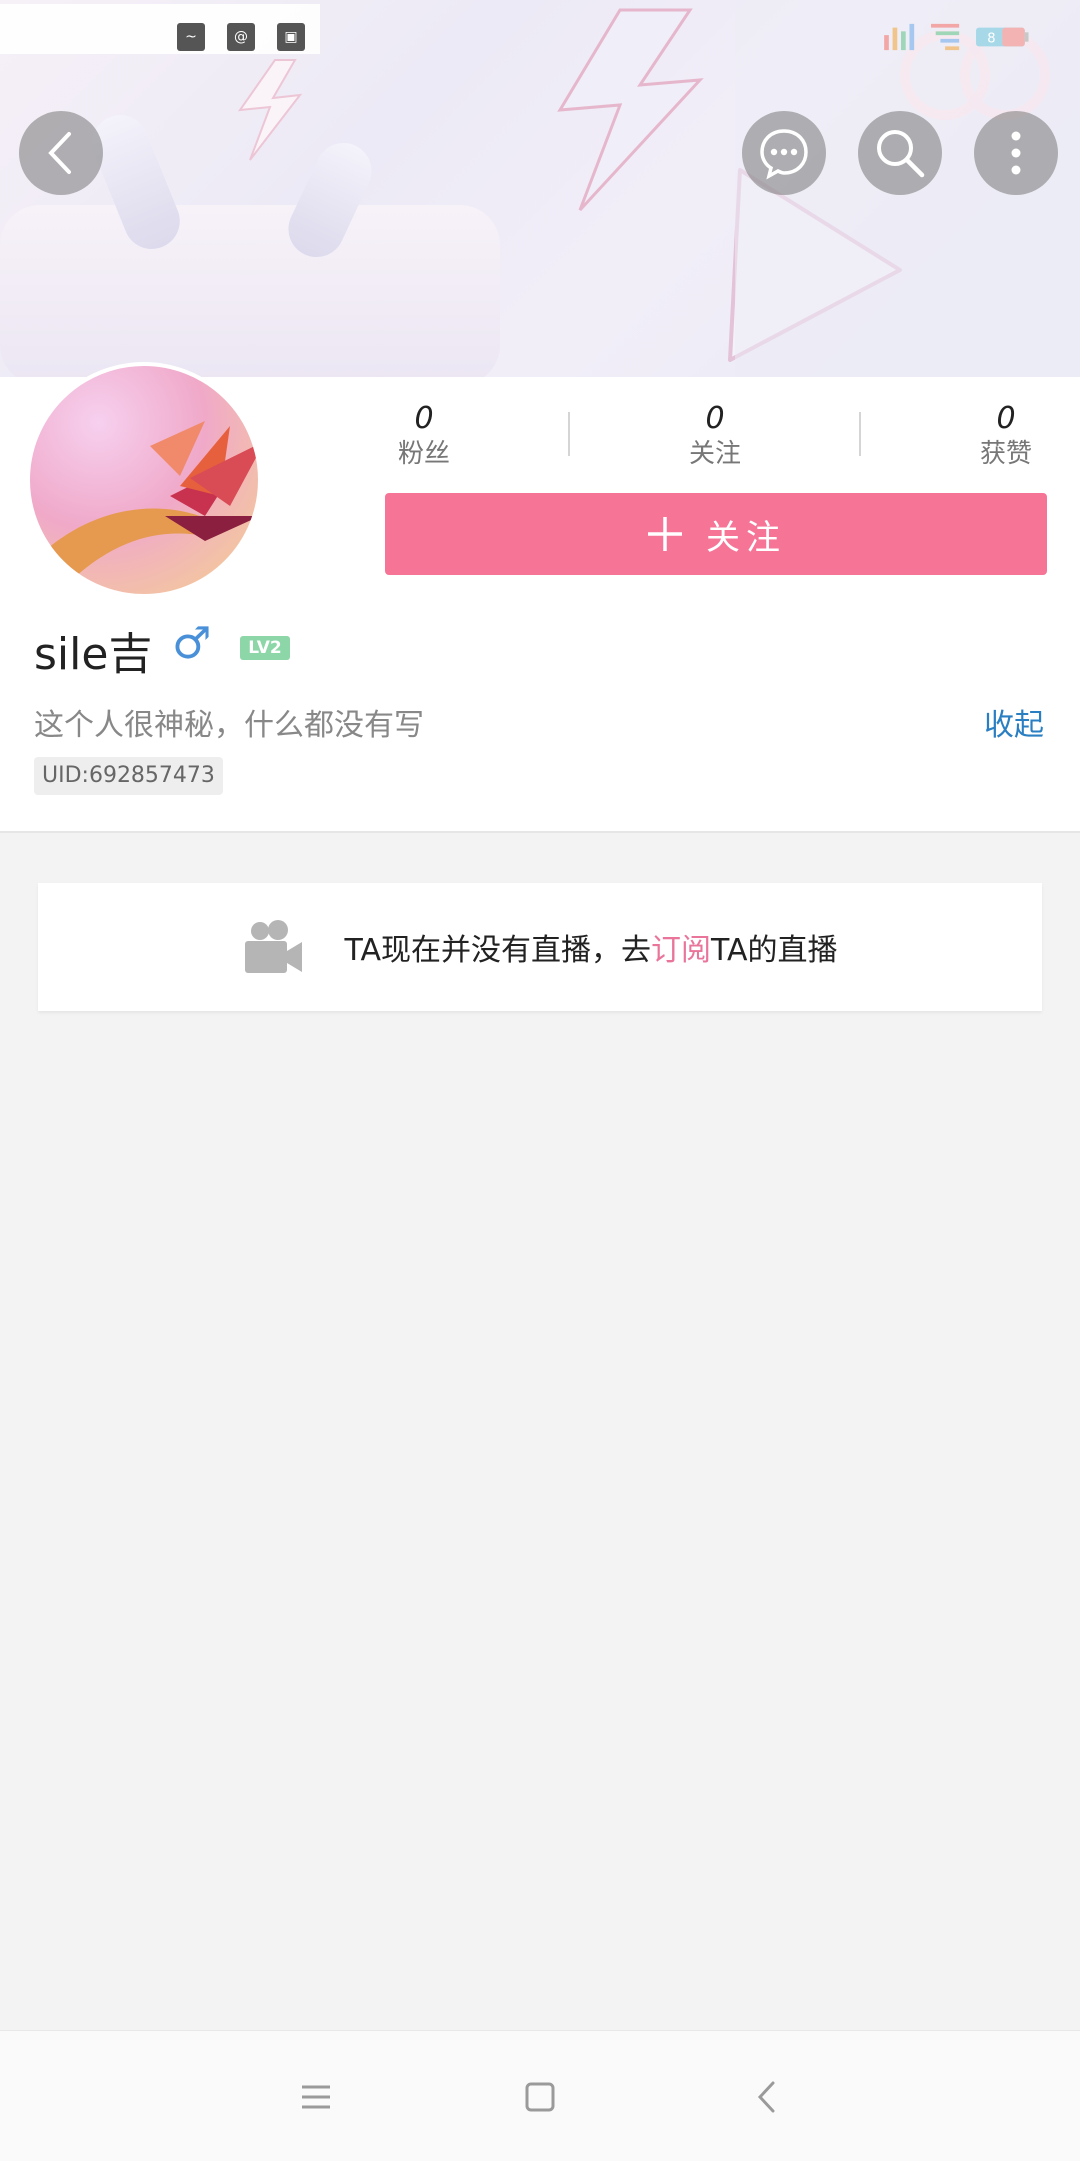  I want to click on live-status-text: TA现在并没有直播，去订阅TA的直播, so click(590, 947).